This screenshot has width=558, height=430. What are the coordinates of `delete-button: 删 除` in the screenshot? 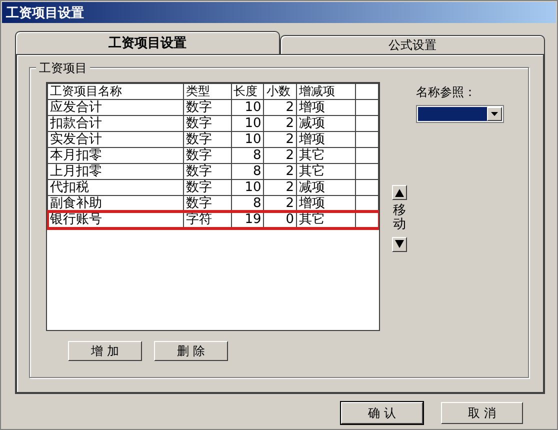 It's located at (191, 351).